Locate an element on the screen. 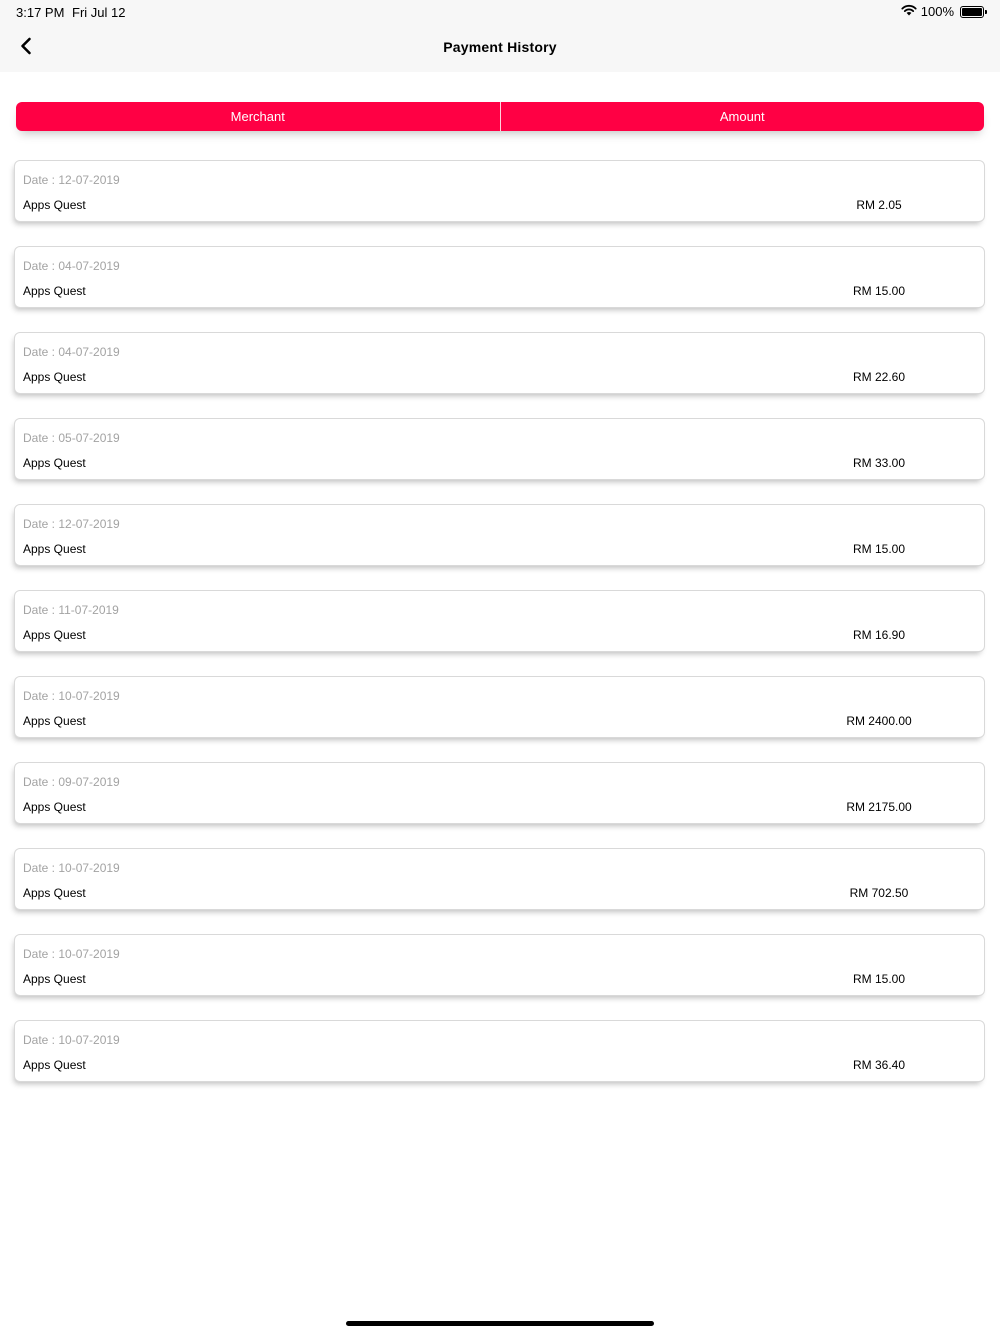 The width and height of the screenshot is (1000, 1334). payment-amount: RM 16.90 is located at coordinates (879, 635).